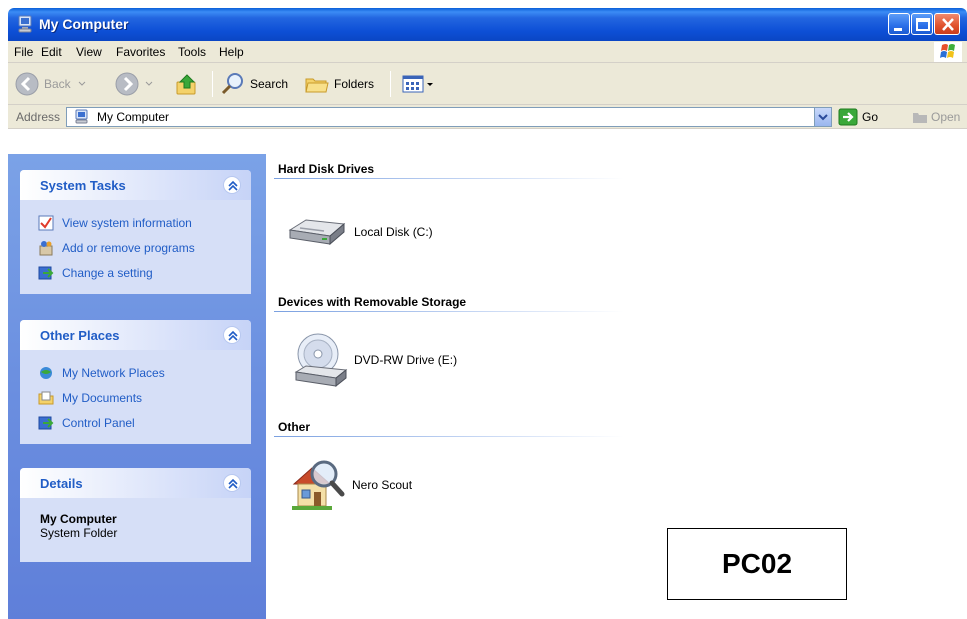 The image size is (967, 619). Describe the element at coordinates (406, 360) in the screenshot. I see `item-label: DVD-RW Drive (E:)` at that location.